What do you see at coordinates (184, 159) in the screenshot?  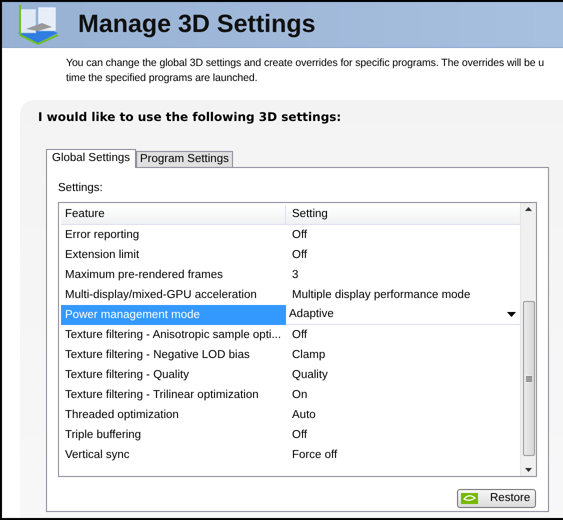 I see `tab: Program Settings` at bounding box center [184, 159].